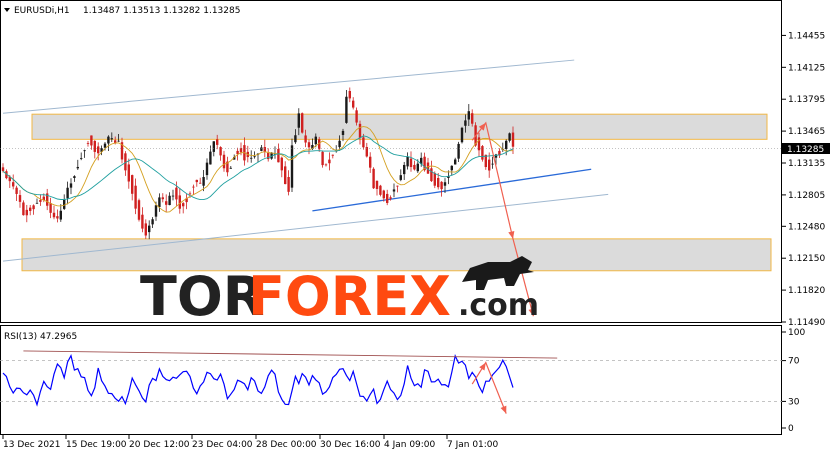 This screenshot has height=455, width=830. What do you see at coordinates (350, 445) in the screenshot?
I see `time-tick-label: 30 Dec 16:00` at bounding box center [350, 445].